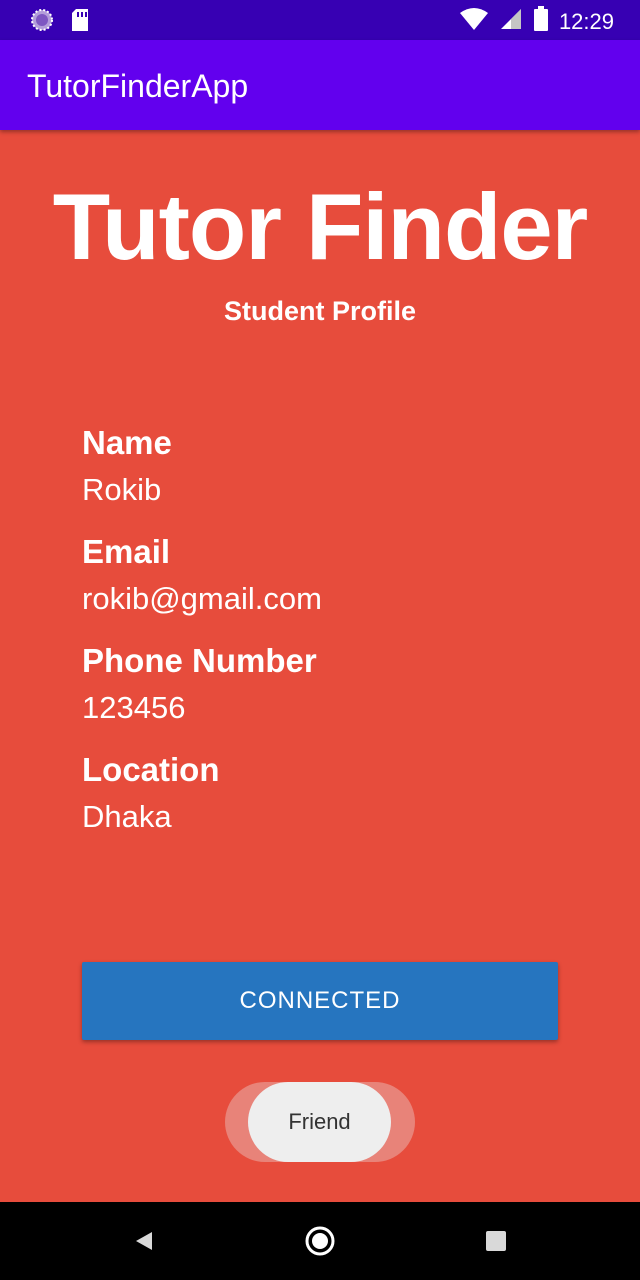  What do you see at coordinates (202, 598) in the screenshot?
I see `email-value: rokib@gmail.com` at bounding box center [202, 598].